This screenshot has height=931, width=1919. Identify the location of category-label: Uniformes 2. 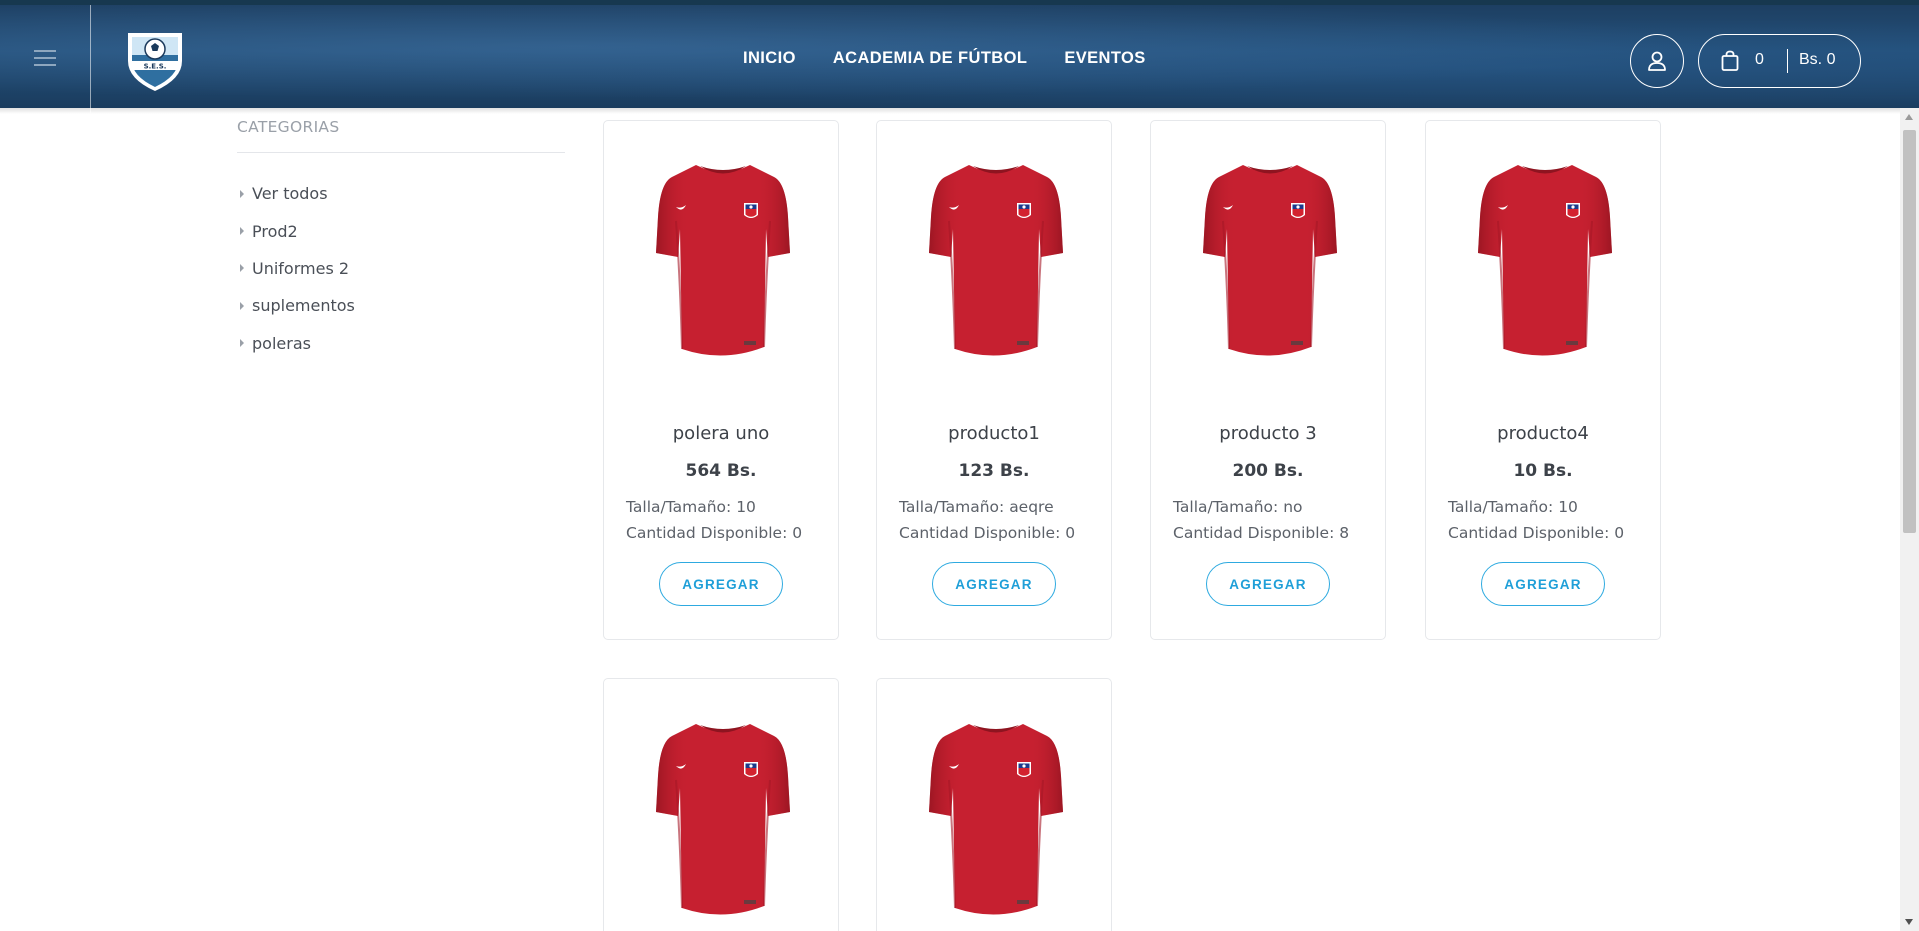
(301, 268).